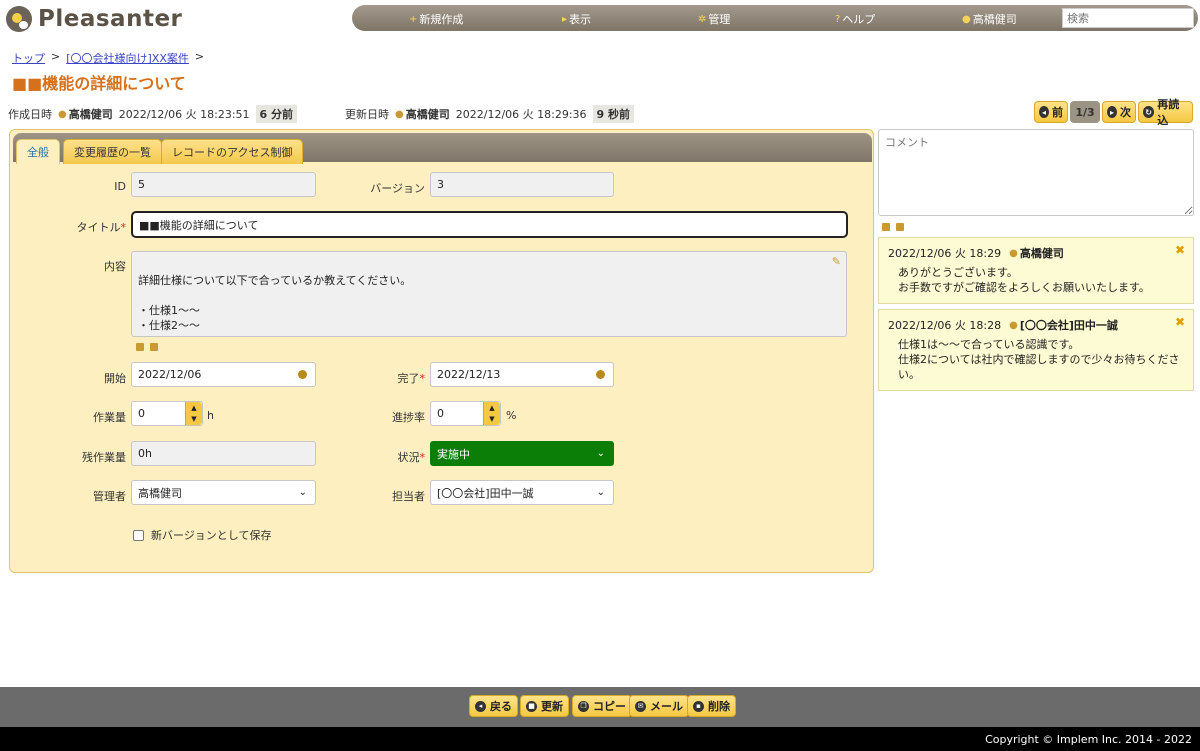 The image size is (1200, 751). What do you see at coordinates (170, 374) in the screenshot?
I see `start-date-value: 2022/12/06` at bounding box center [170, 374].